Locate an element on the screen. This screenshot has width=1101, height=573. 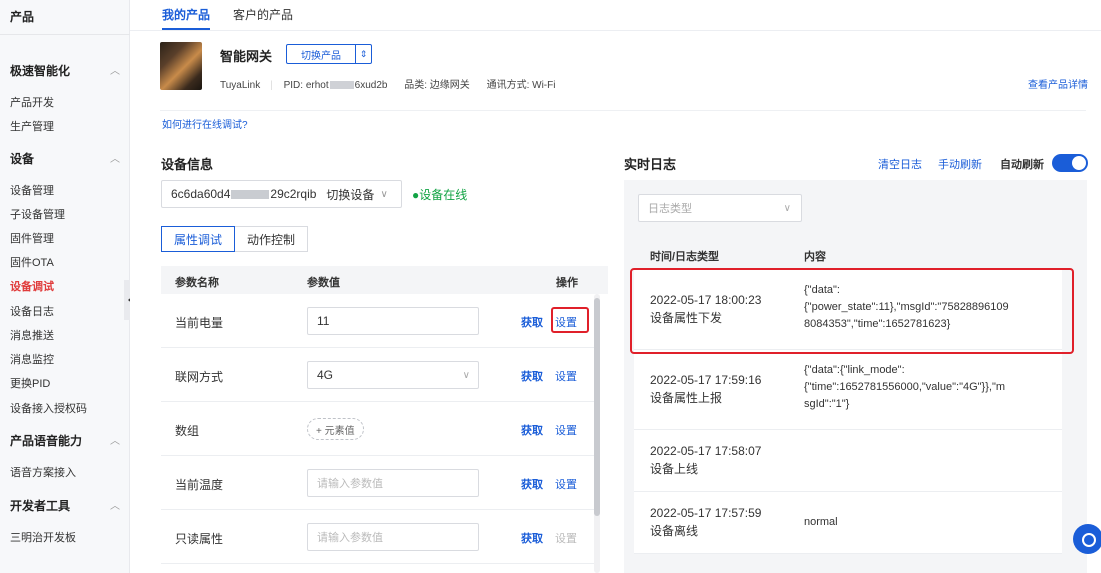
add-element-button: + 元素值 is located at coordinates (335, 429).